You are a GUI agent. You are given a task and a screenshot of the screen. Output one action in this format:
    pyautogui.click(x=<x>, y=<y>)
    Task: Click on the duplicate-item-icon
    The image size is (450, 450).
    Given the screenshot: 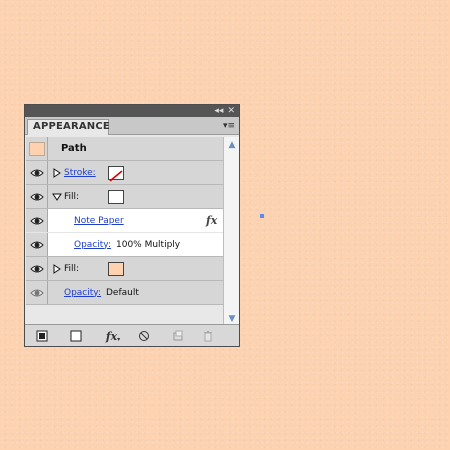 What is the action you would take?
    pyautogui.click(x=178, y=336)
    